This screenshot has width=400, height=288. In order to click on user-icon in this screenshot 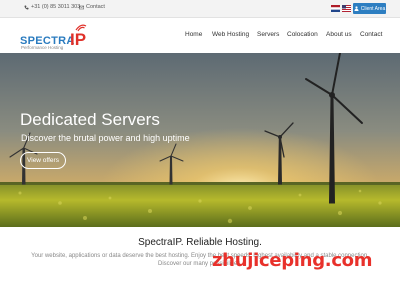, I will do `click(356, 8)`.